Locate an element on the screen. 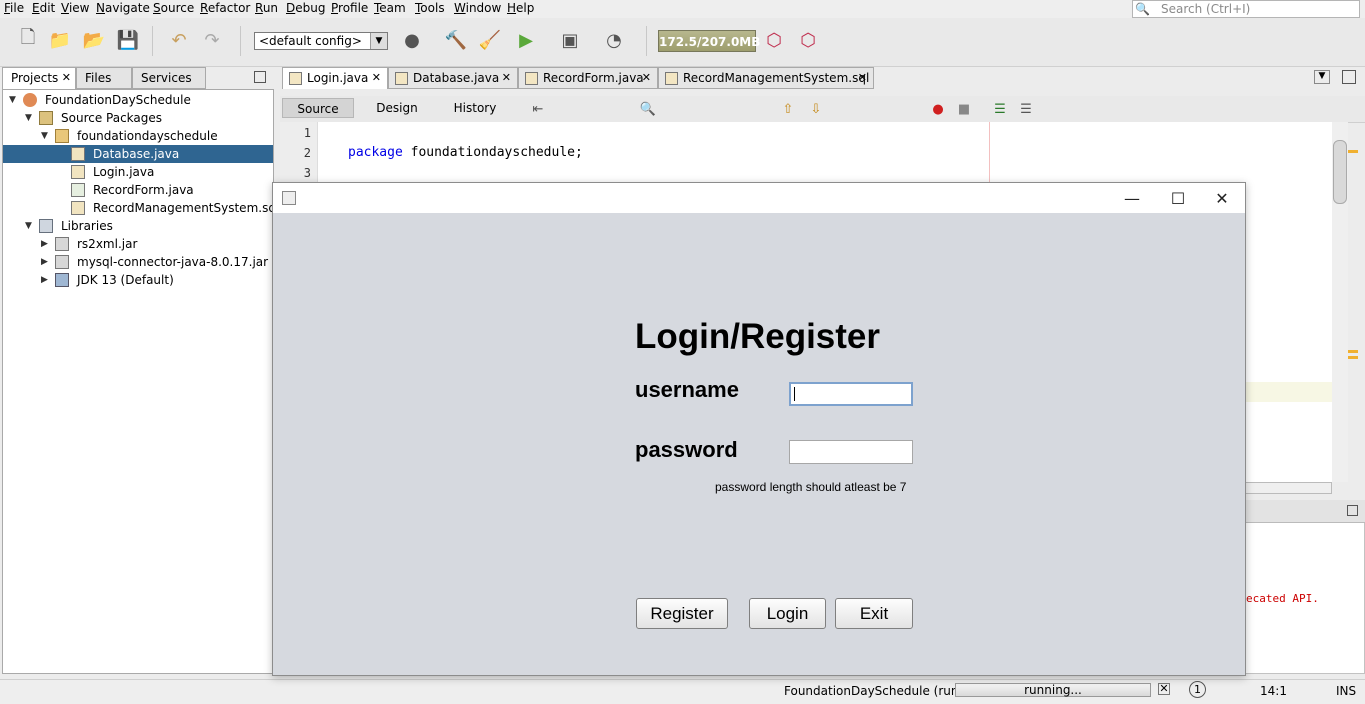 Image resolution: width=1365 pixels, height=704 pixels. tree-node-file: RecordManagementSystem.sql is located at coordinates (141, 208).